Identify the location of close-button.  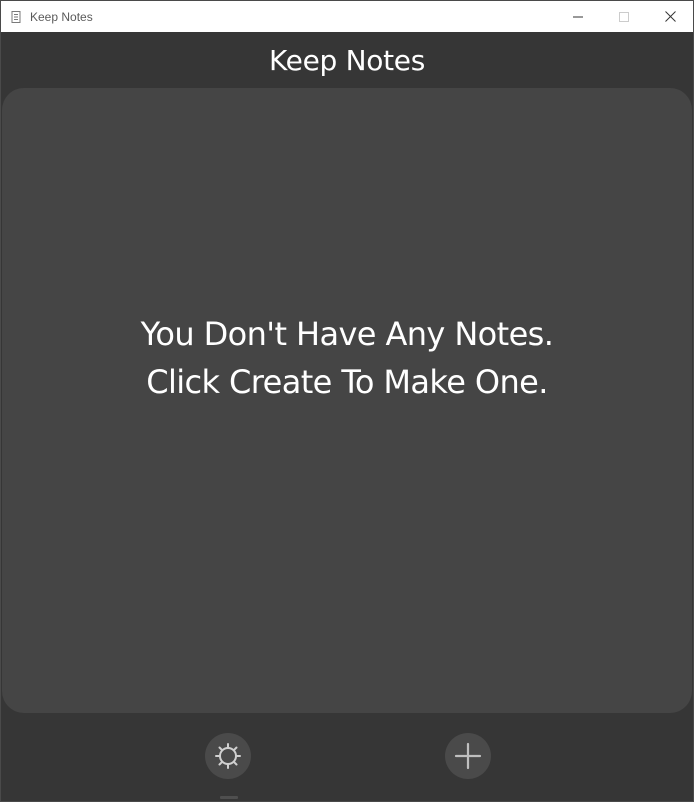
(670, 16).